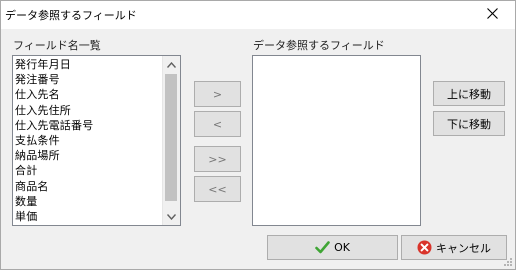 The height and width of the screenshot is (270, 516). I want to click on add-all-fields-button: >>, so click(217, 159).